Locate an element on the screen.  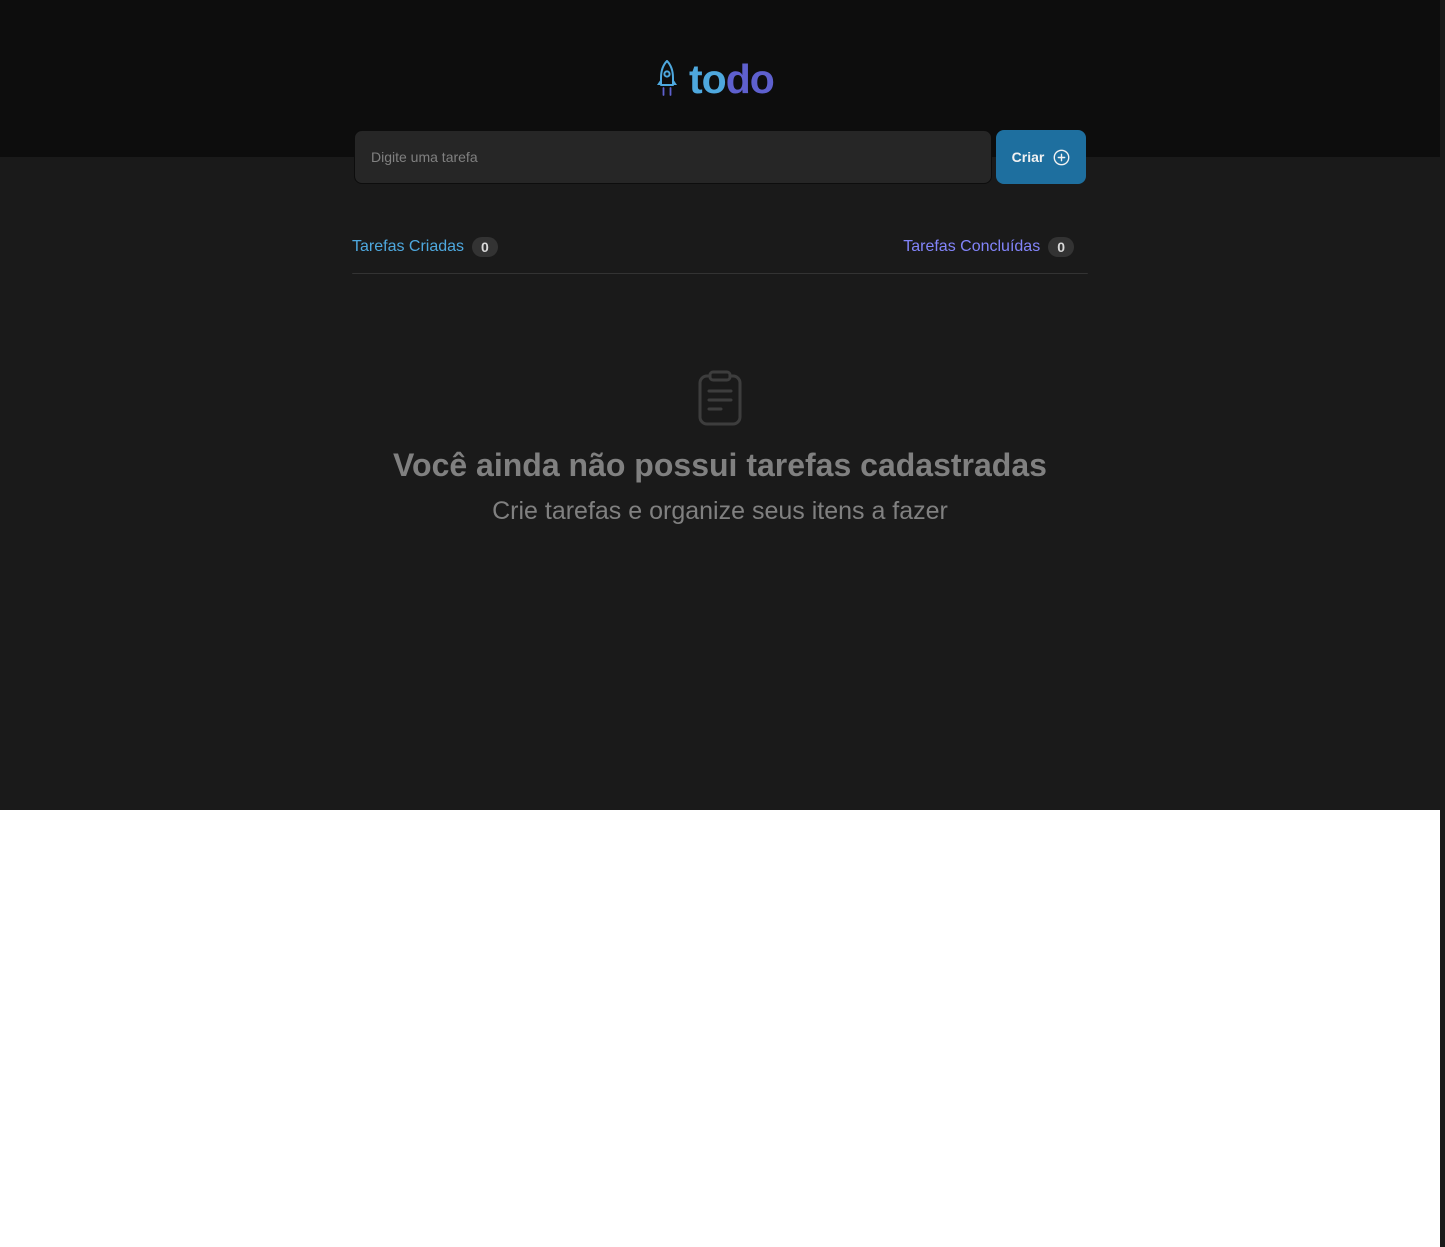
logo-text-to: to is located at coordinates (708, 79).